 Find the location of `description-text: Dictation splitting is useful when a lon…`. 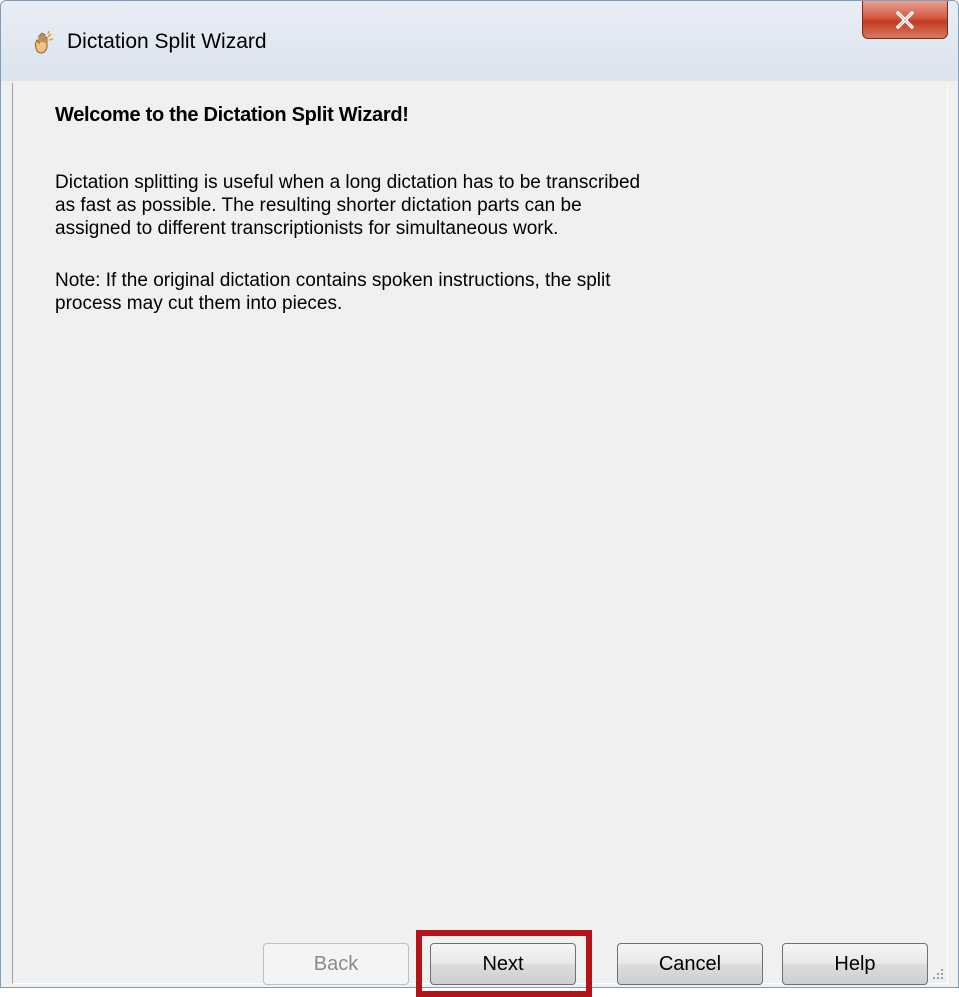

description-text: Dictation splitting is useful when a lon… is located at coordinates (348, 205).